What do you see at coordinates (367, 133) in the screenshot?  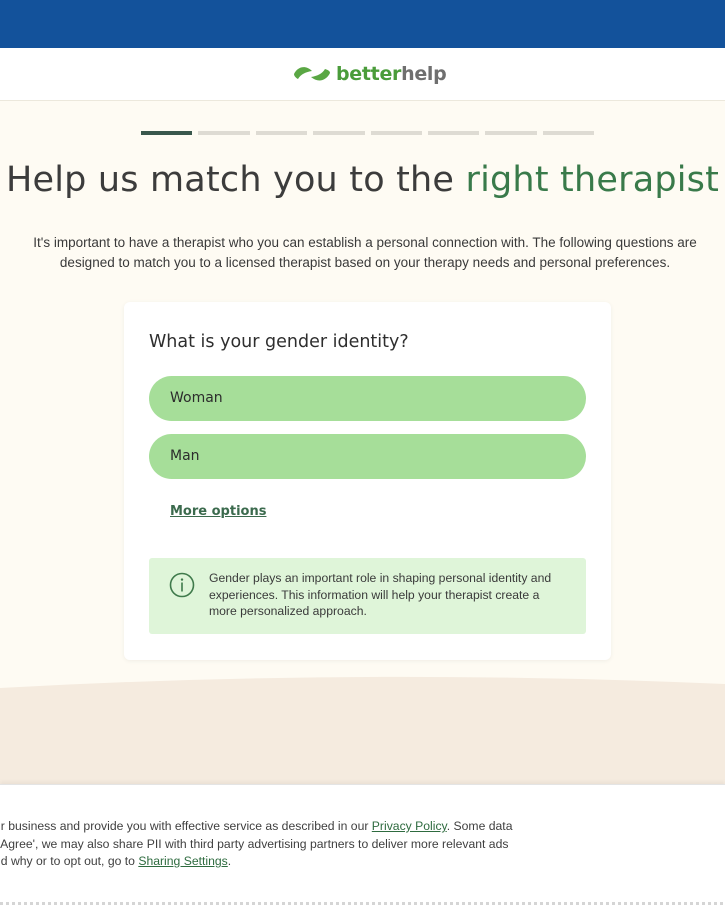 I see `progress-bar` at bounding box center [367, 133].